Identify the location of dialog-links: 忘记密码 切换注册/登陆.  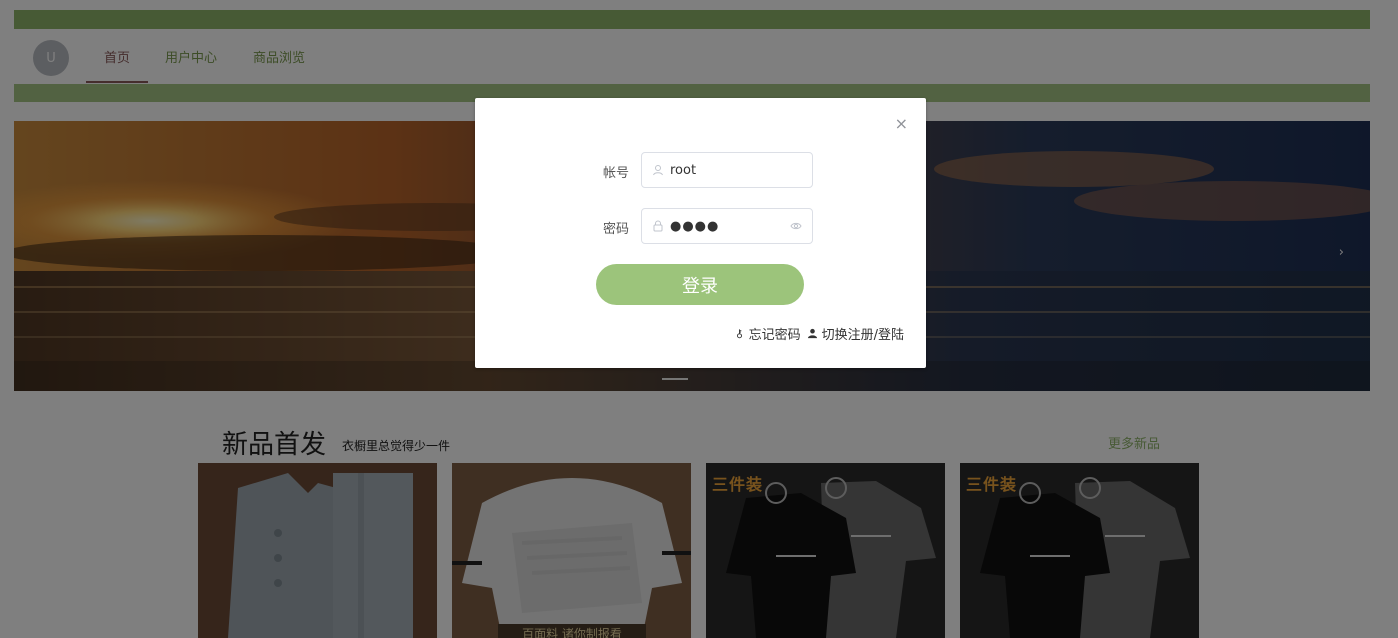
(819, 333).